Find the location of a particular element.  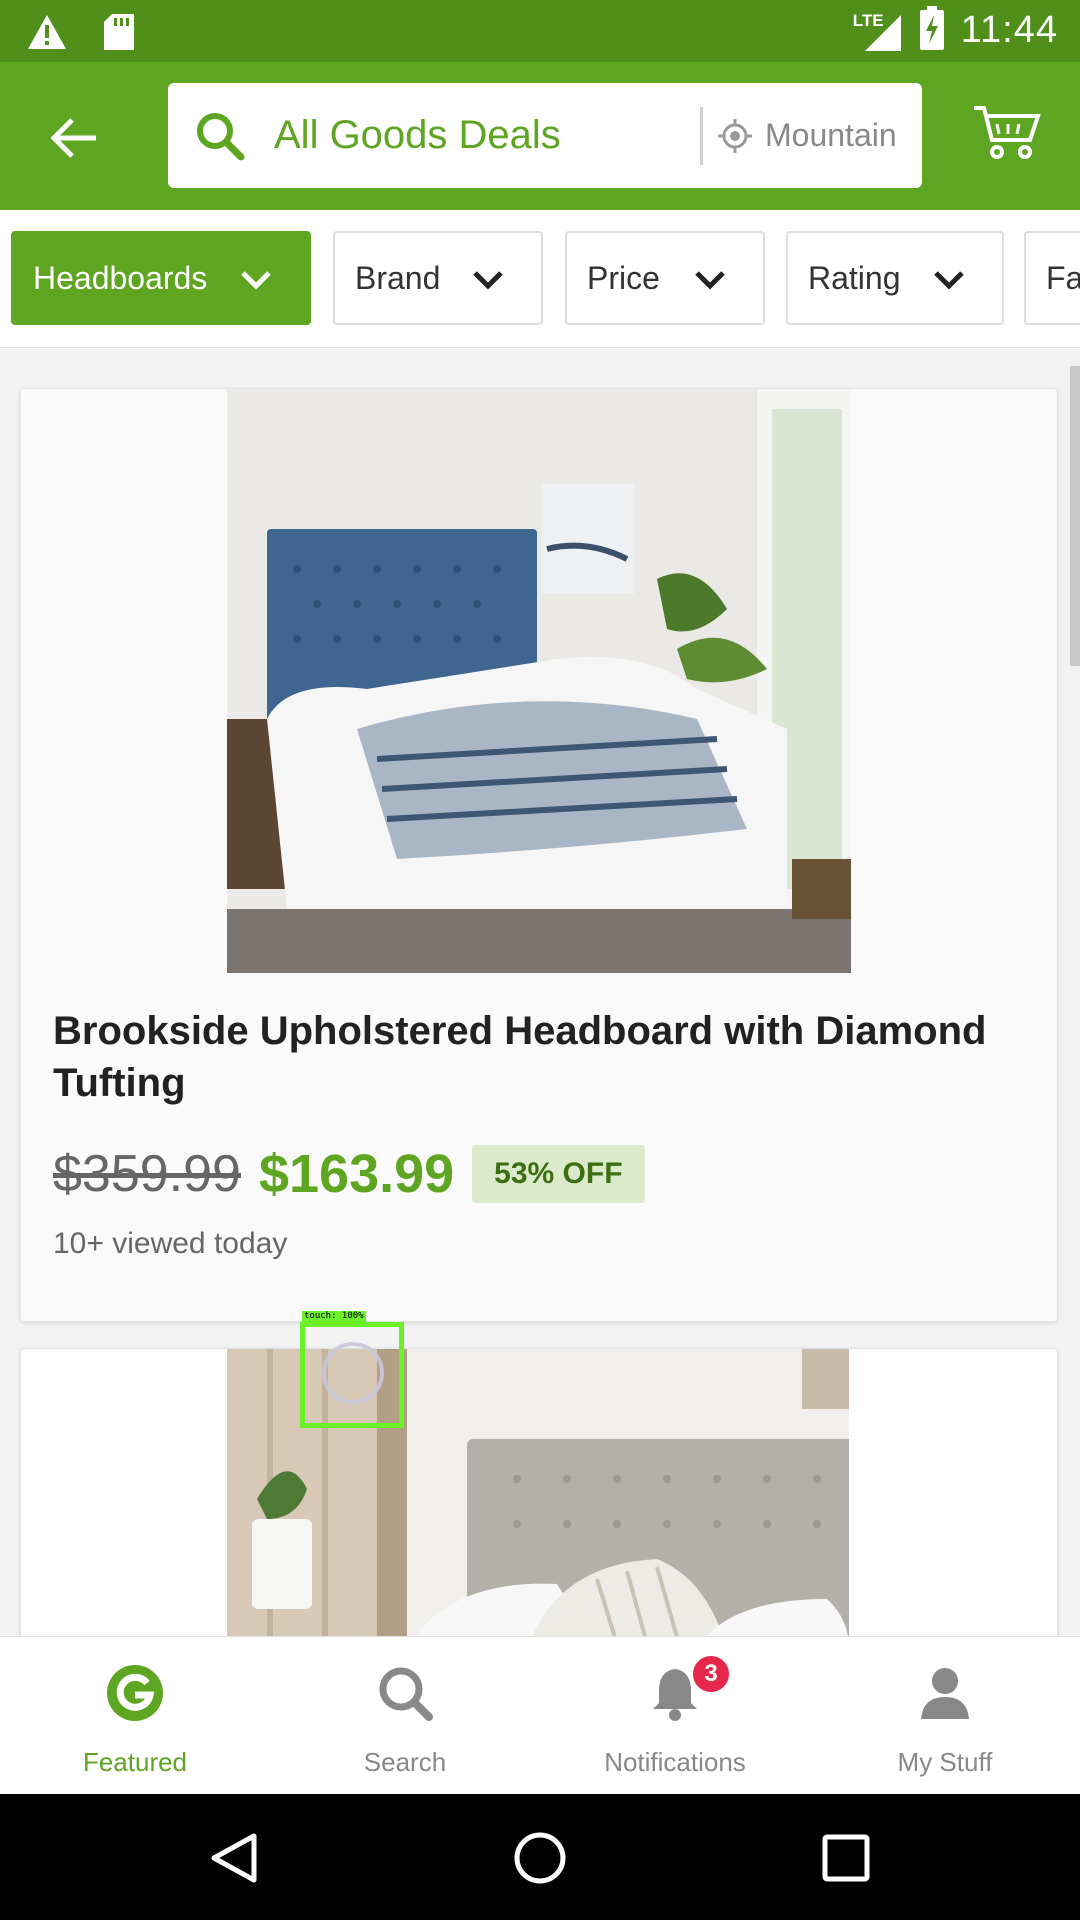

system-back-button is located at coordinates (234, 1858).